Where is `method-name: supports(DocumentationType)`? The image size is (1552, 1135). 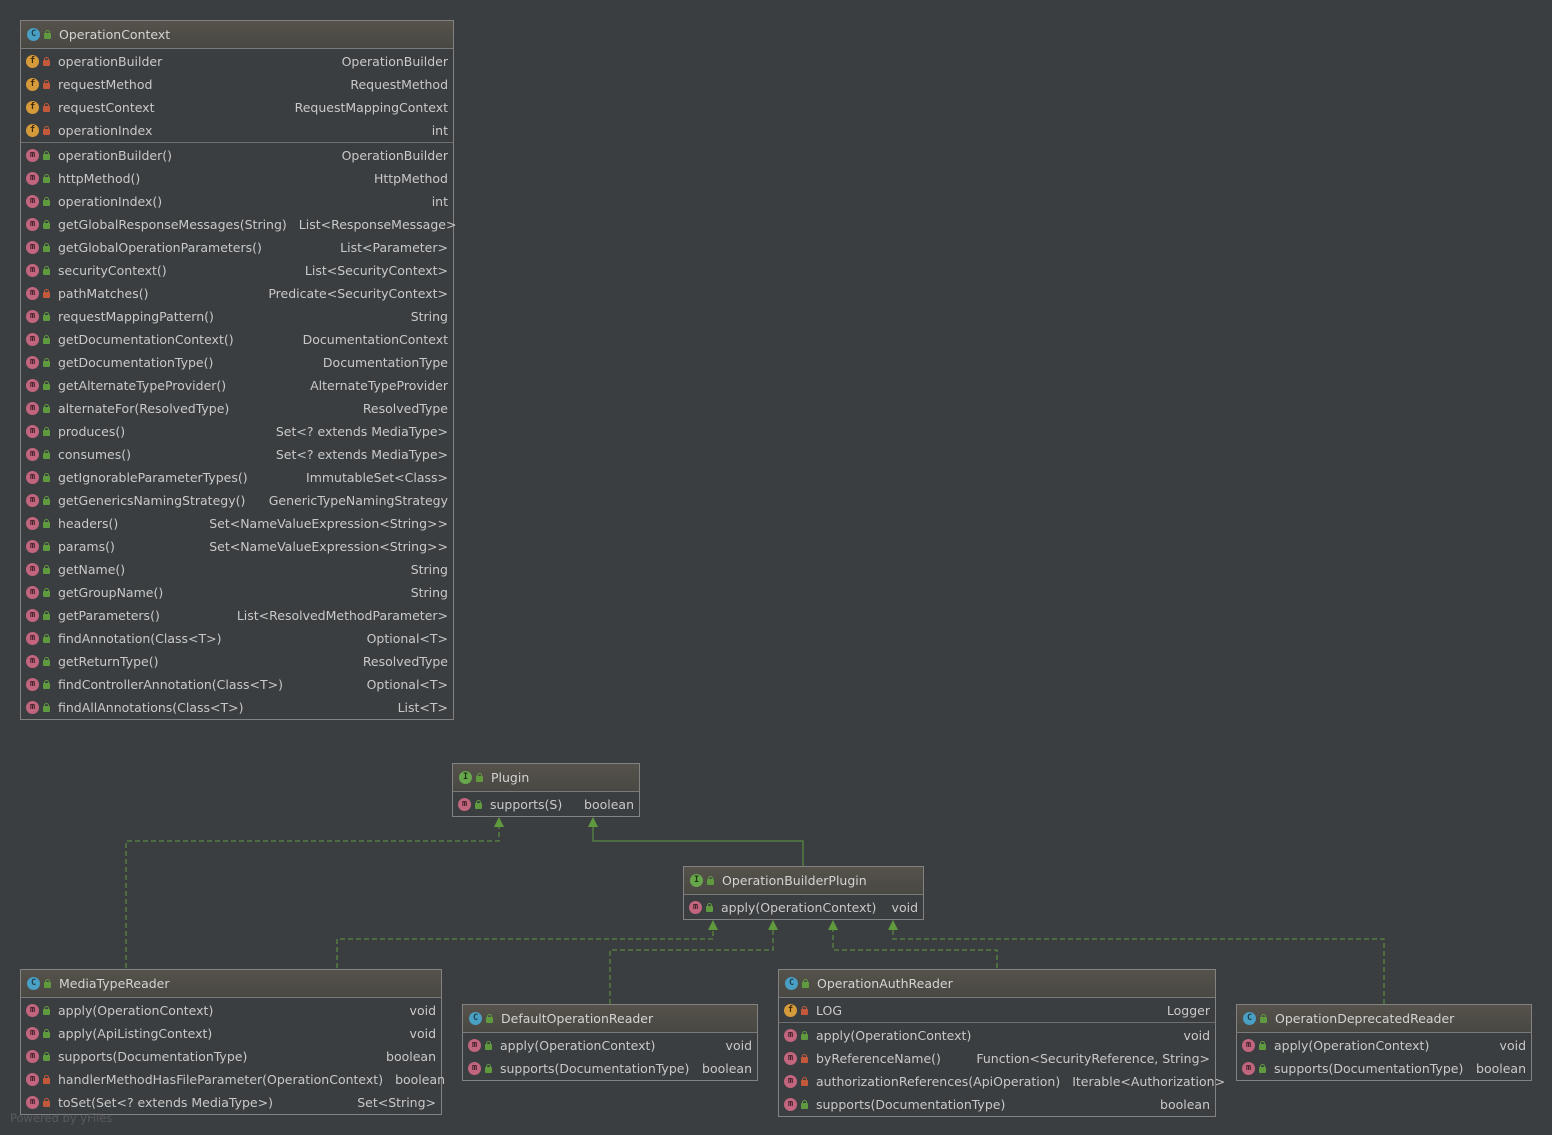
method-name: supports(DocumentationType) is located at coordinates (1369, 1068).